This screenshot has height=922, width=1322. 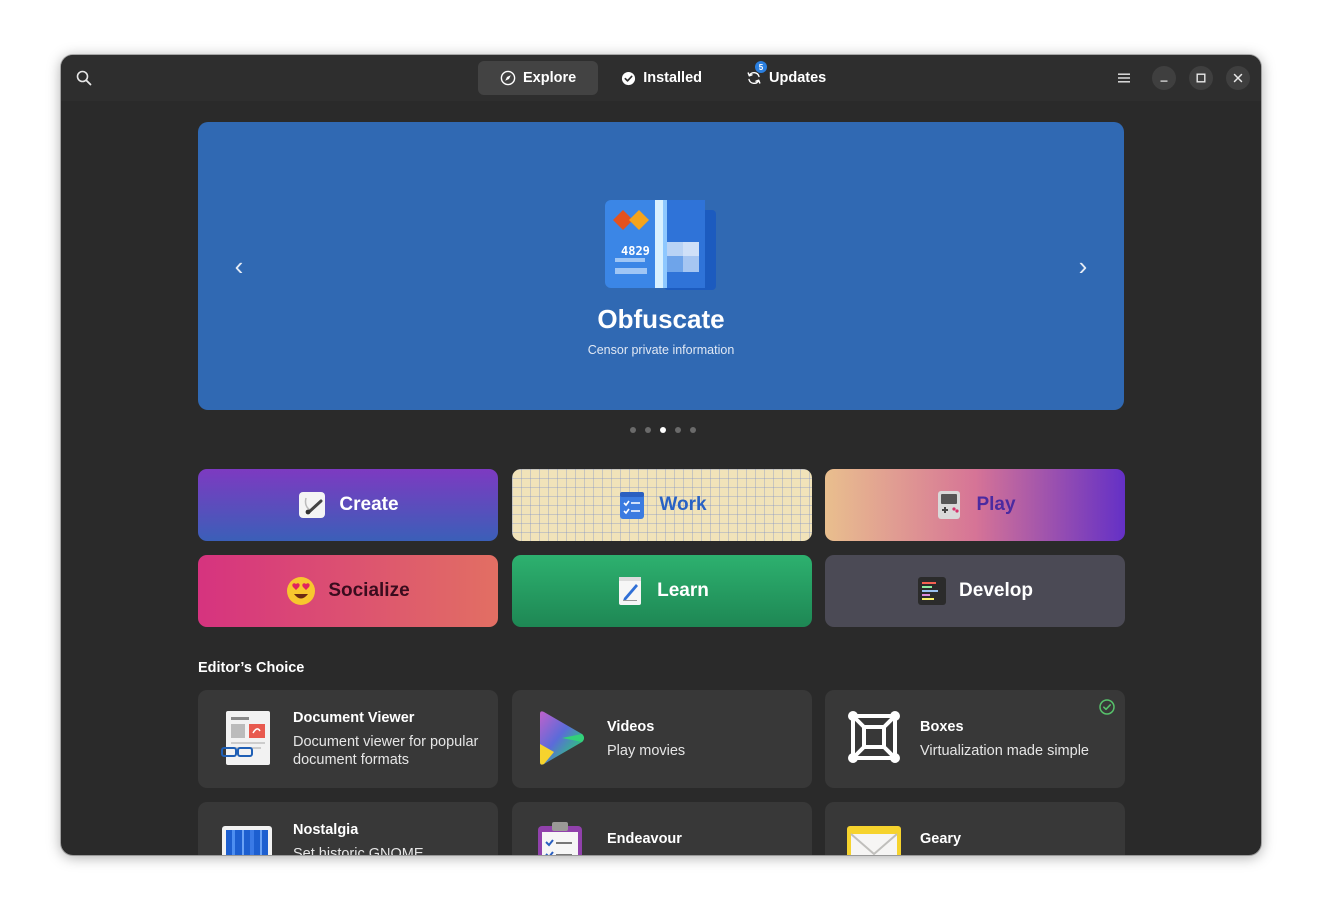 I want to click on main-menu-button, so click(x=1124, y=78).